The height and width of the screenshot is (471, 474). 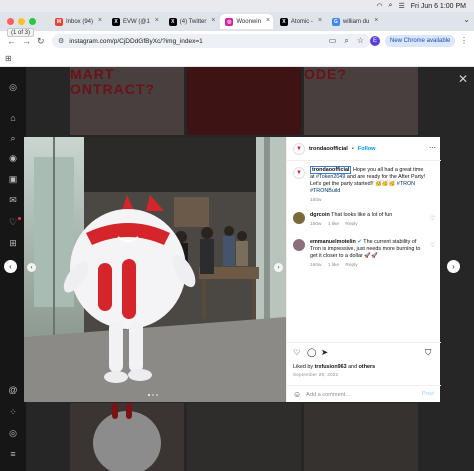 What do you see at coordinates (367, 367) in the screenshot?
I see `liked-others: others` at bounding box center [367, 367].